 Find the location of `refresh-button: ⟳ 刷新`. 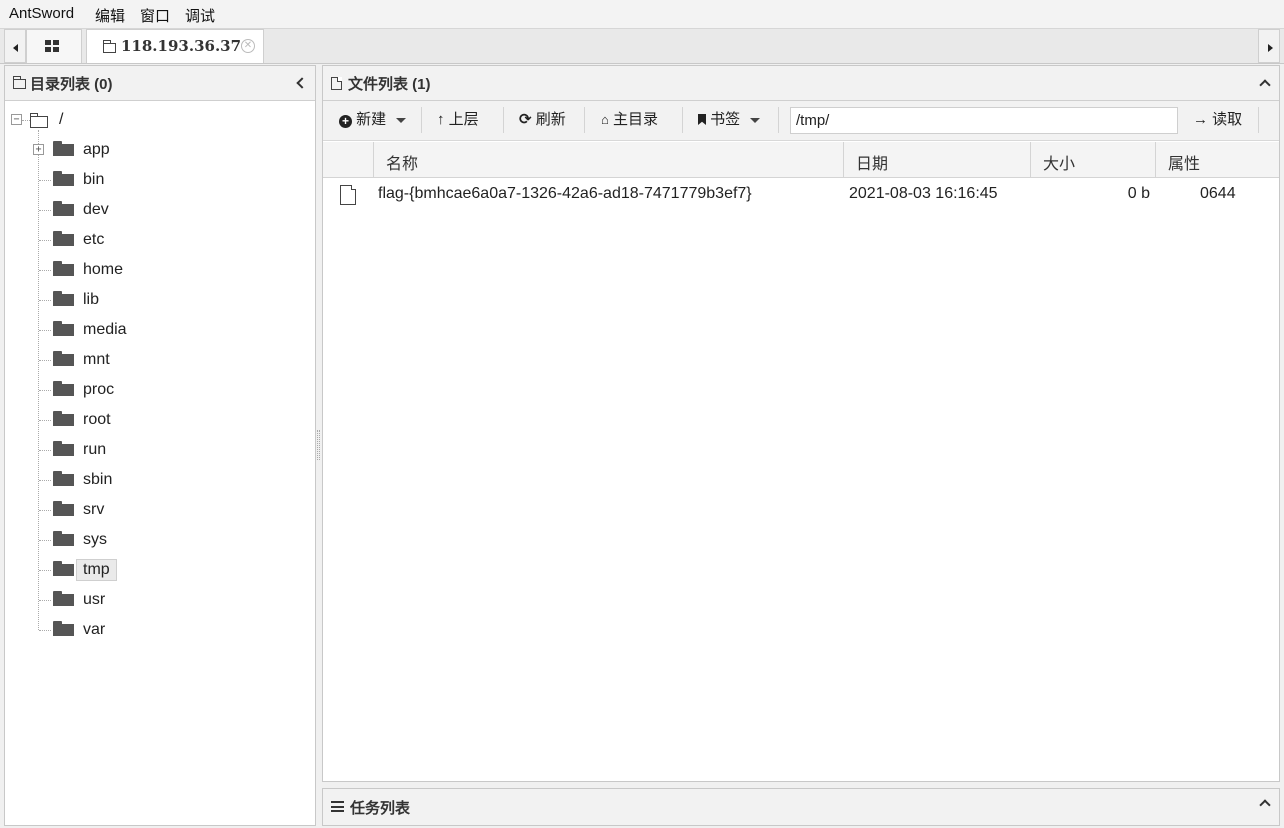

refresh-button: ⟳ 刷新 is located at coordinates (542, 120).